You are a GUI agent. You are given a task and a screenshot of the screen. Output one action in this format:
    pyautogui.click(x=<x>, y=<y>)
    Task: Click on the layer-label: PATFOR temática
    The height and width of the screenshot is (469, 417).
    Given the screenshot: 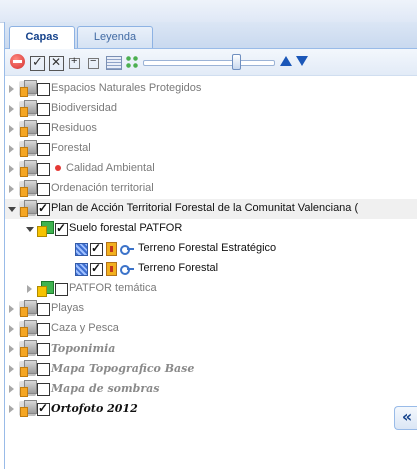 What is the action you would take?
    pyautogui.click(x=113, y=288)
    